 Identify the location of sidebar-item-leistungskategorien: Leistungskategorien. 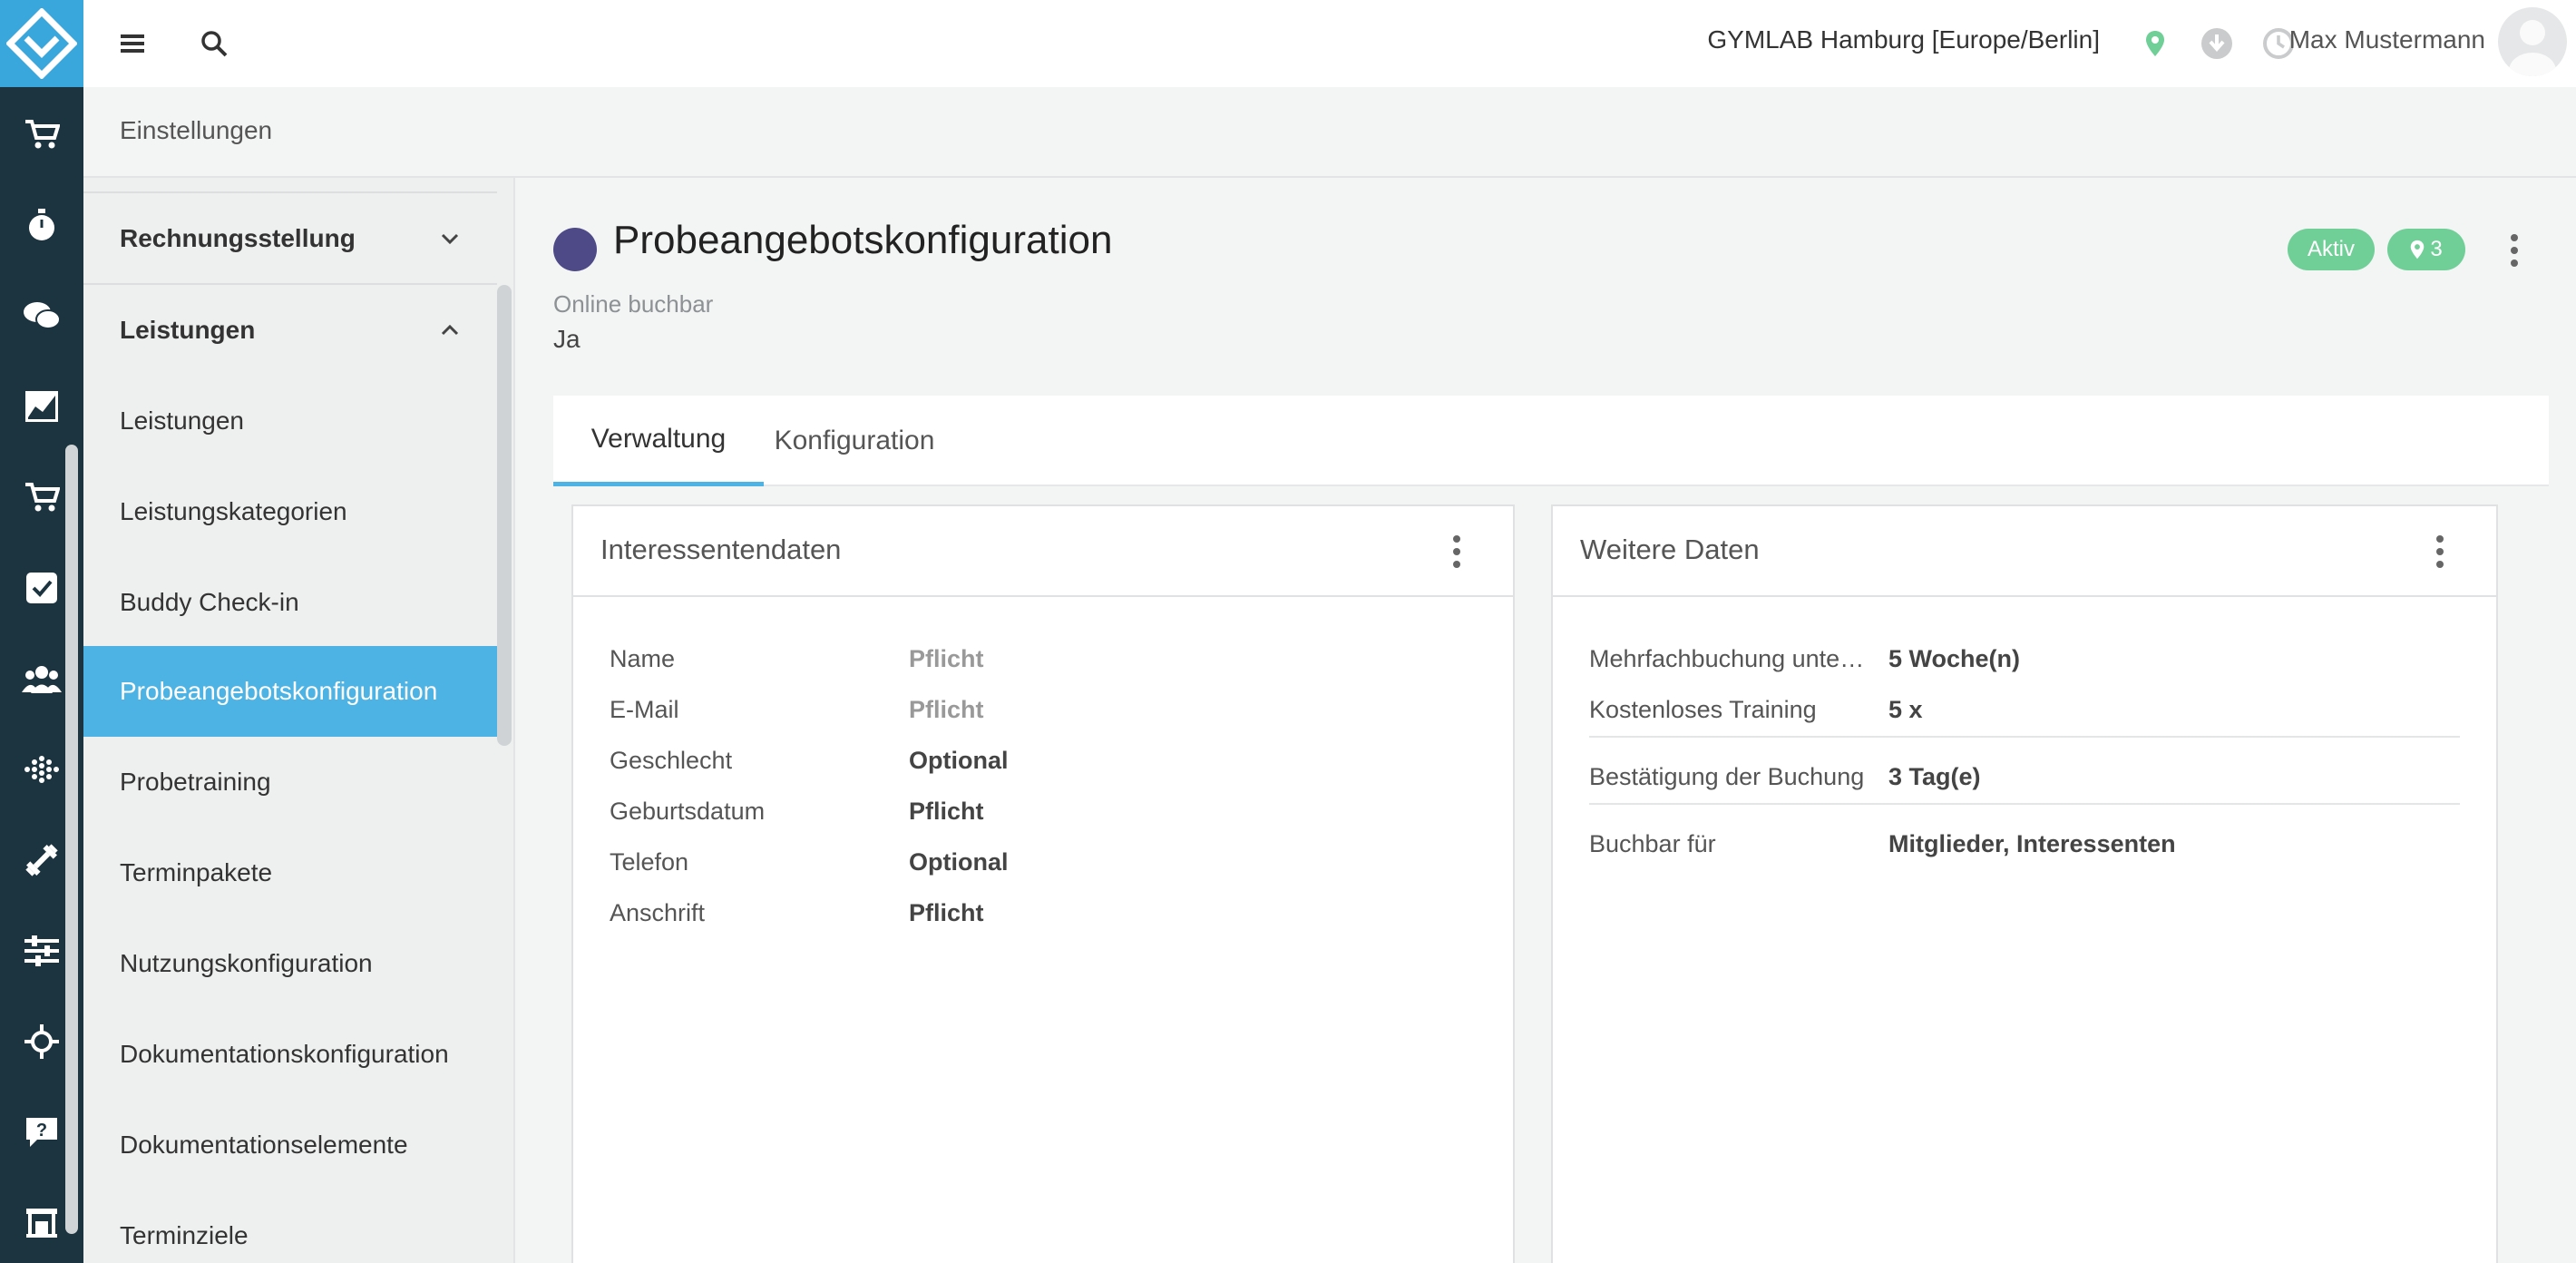
(290, 511).